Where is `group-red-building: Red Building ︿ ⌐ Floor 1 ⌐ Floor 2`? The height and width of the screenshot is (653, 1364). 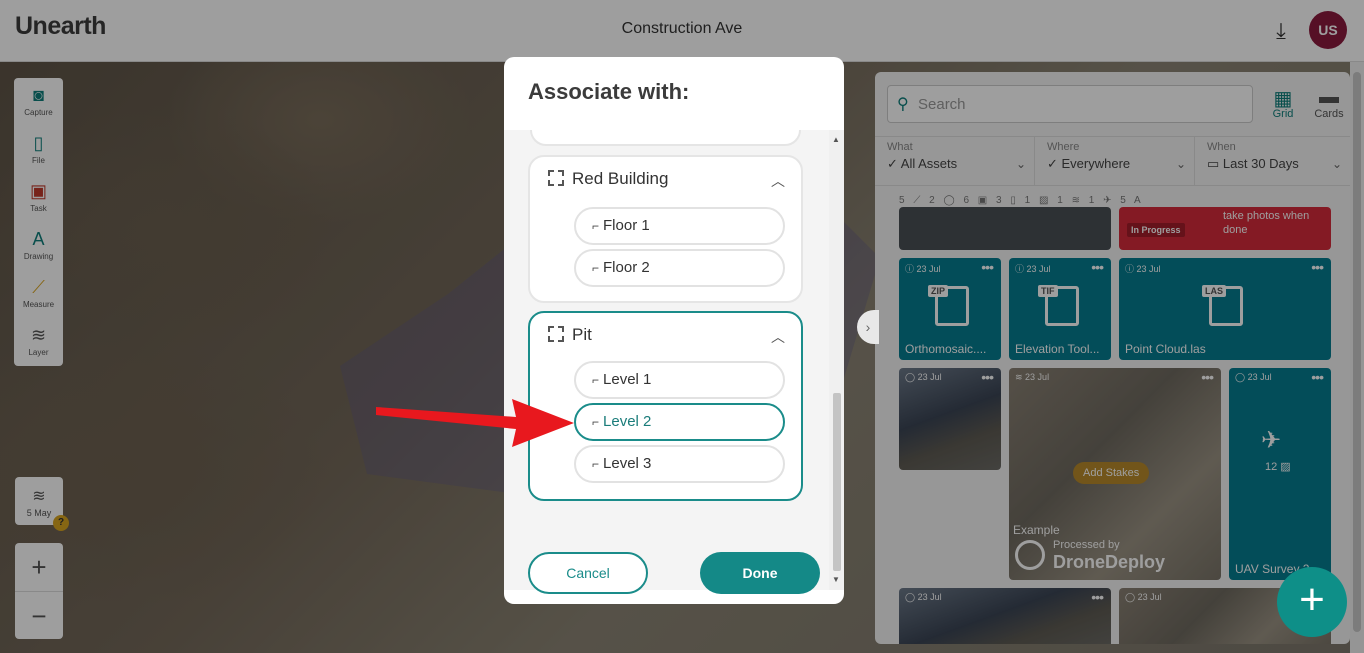
group-red-building: Red Building ︿ ⌐ Floor 1 ⌐ Floor 2 is located at coordinates (665, 229).